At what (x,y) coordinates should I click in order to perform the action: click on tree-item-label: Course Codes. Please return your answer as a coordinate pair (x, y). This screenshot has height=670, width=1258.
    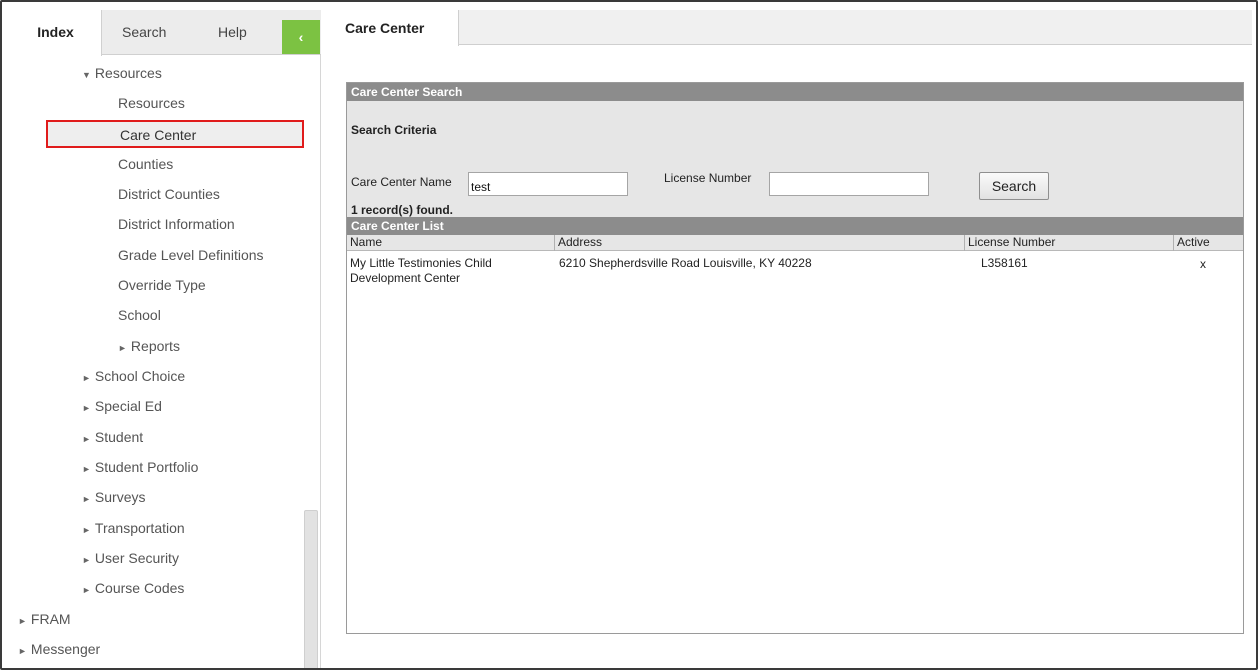
    Looking at the image, I should click on (139, 588).